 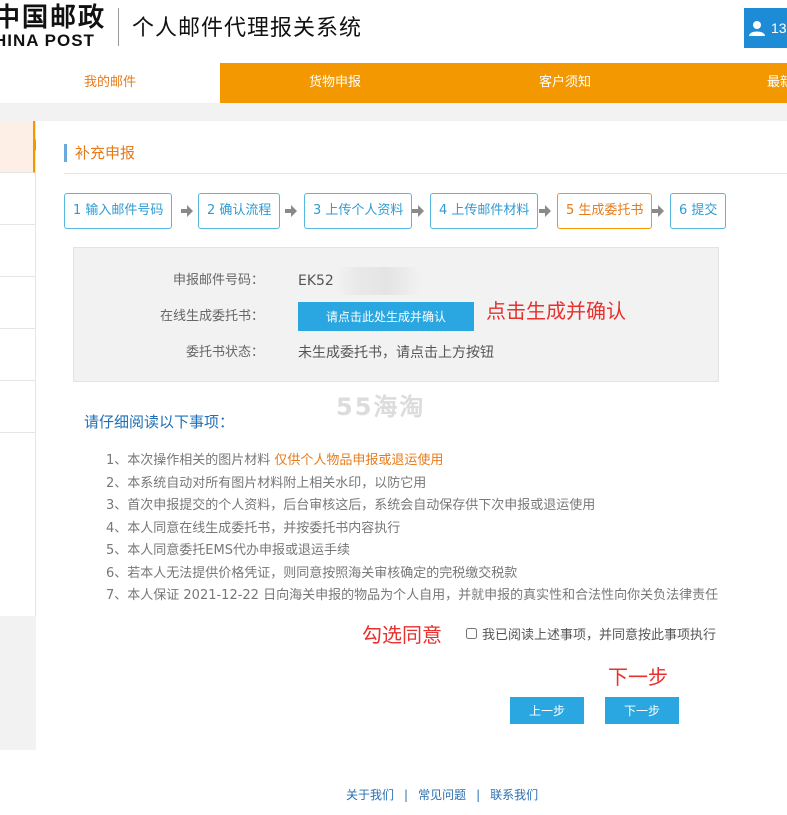 I want to click on redaction-blur, so click(x=378, y=281).